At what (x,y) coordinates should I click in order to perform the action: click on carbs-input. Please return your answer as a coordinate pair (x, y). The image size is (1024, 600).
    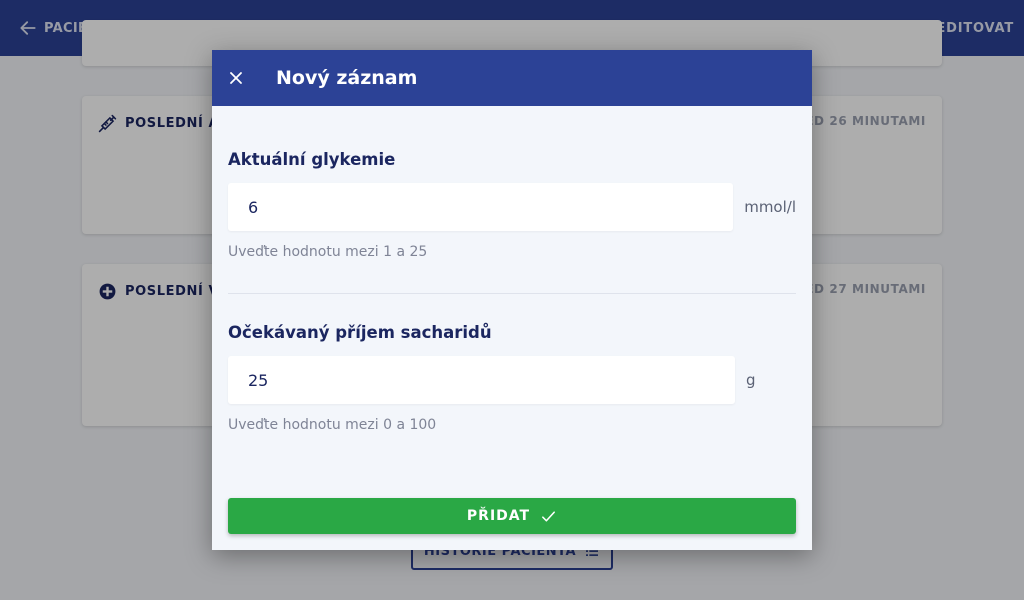
    Looking at the image, I should click on (481, 380).